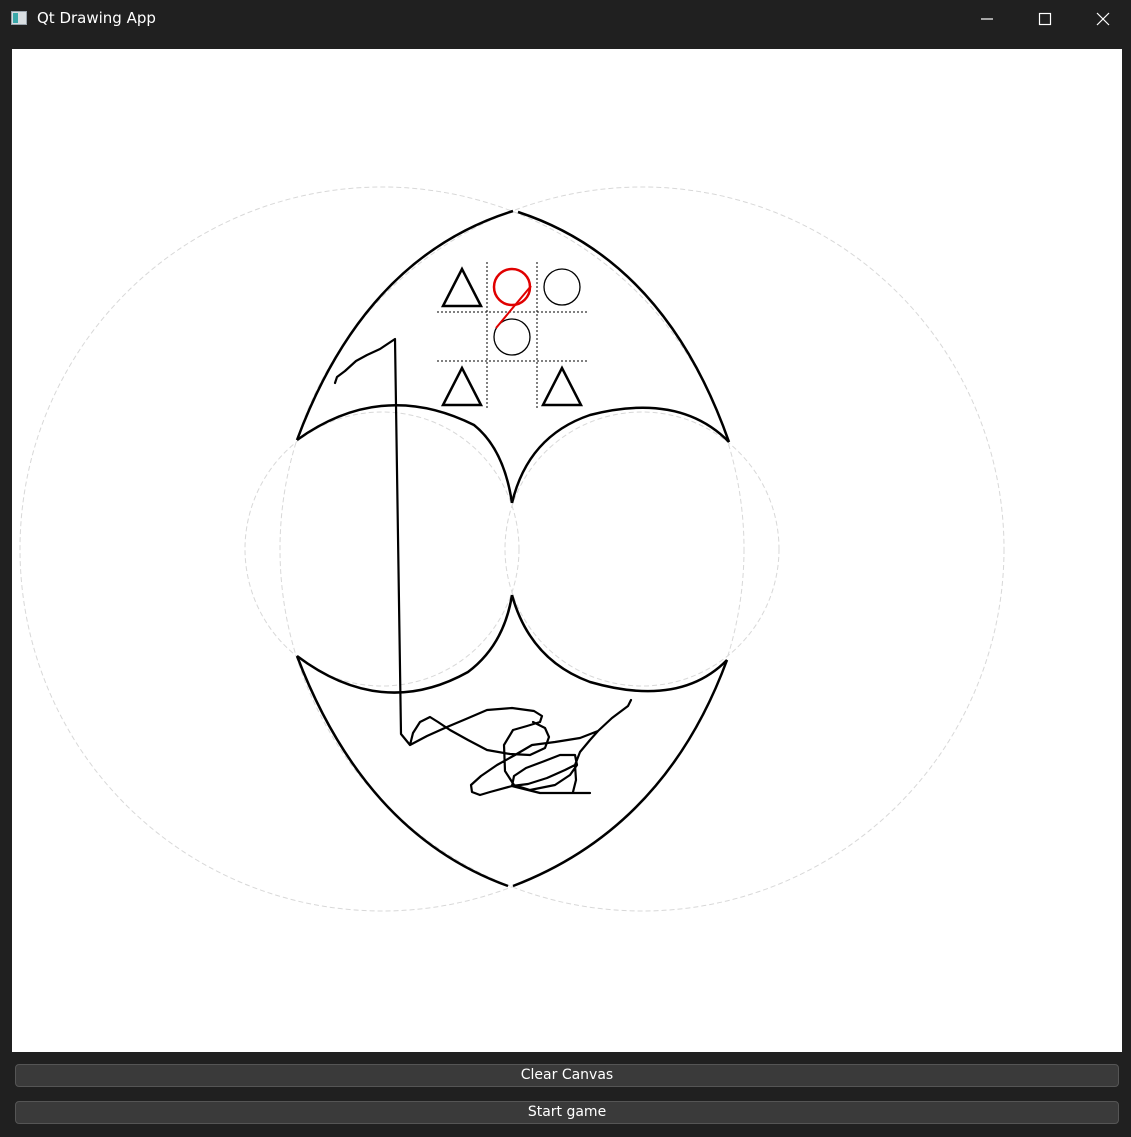  I want to click on app-window-icon, so click(19, 18).